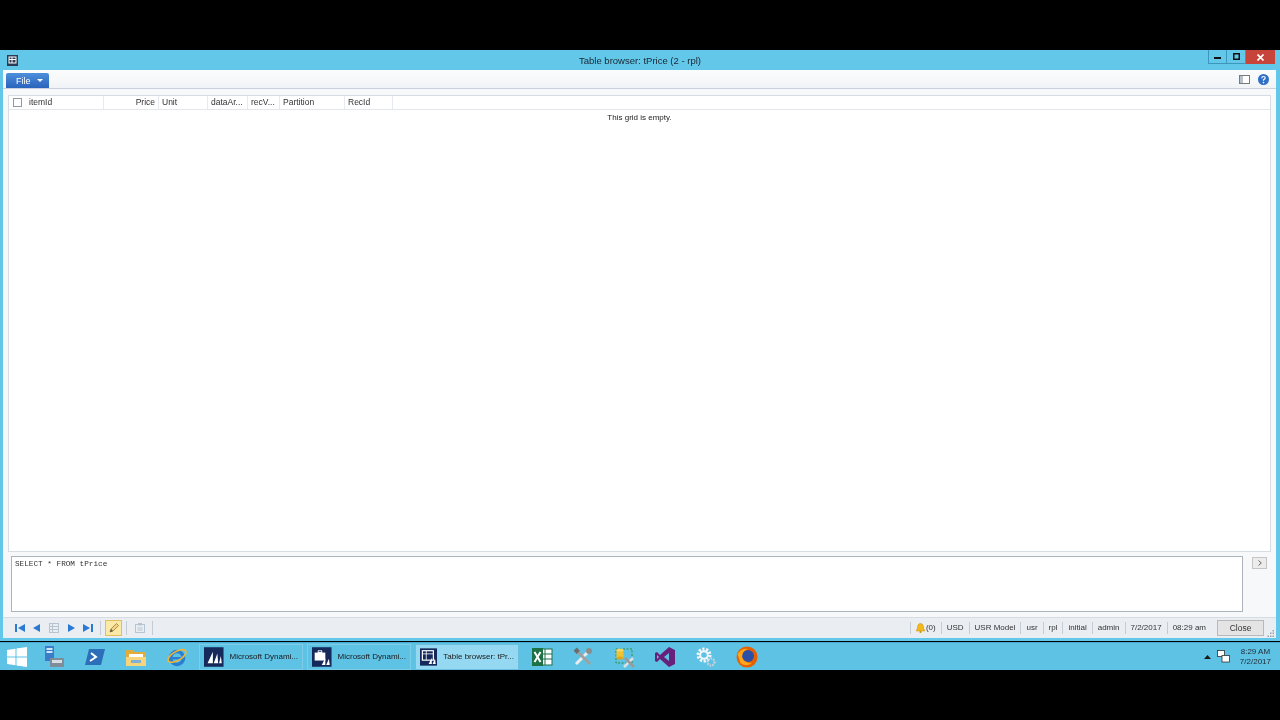  I want to click on expand-button, so click(1259, 563).